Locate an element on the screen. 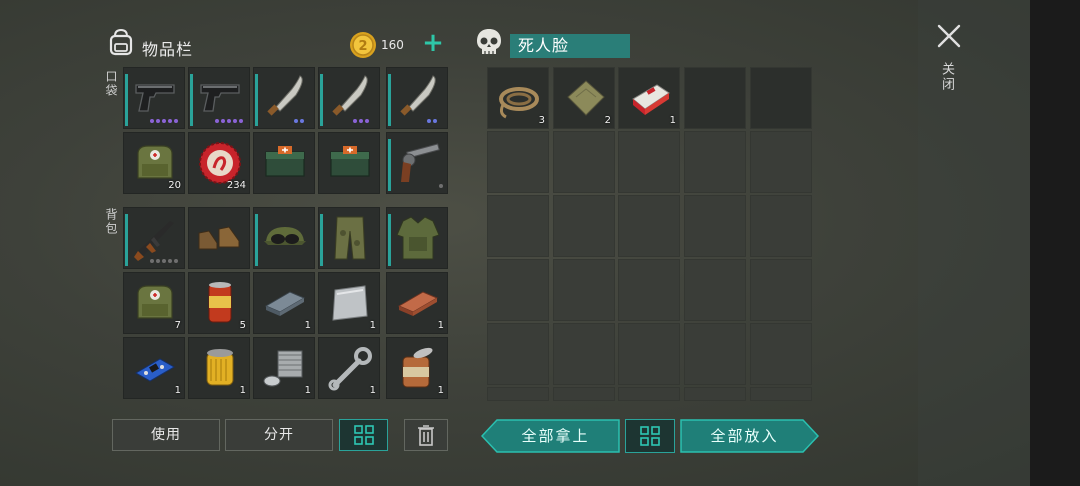 Image resolution: width=1080 pixels, height=486 pixels. backpack-label: 背包 is located at coordinates (111, 222).